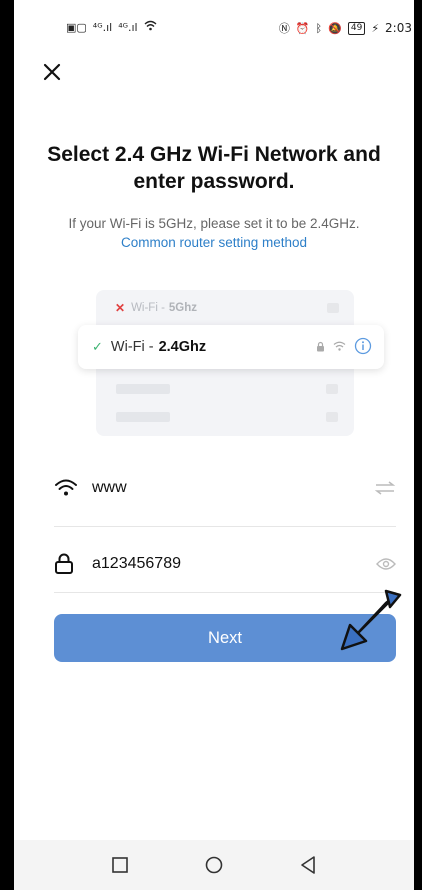 This screenshot has height=890, width=422. Describe the element at coordinates (302, 28) in the screenshot. I see `alarm-icon: ⏰` at that location.